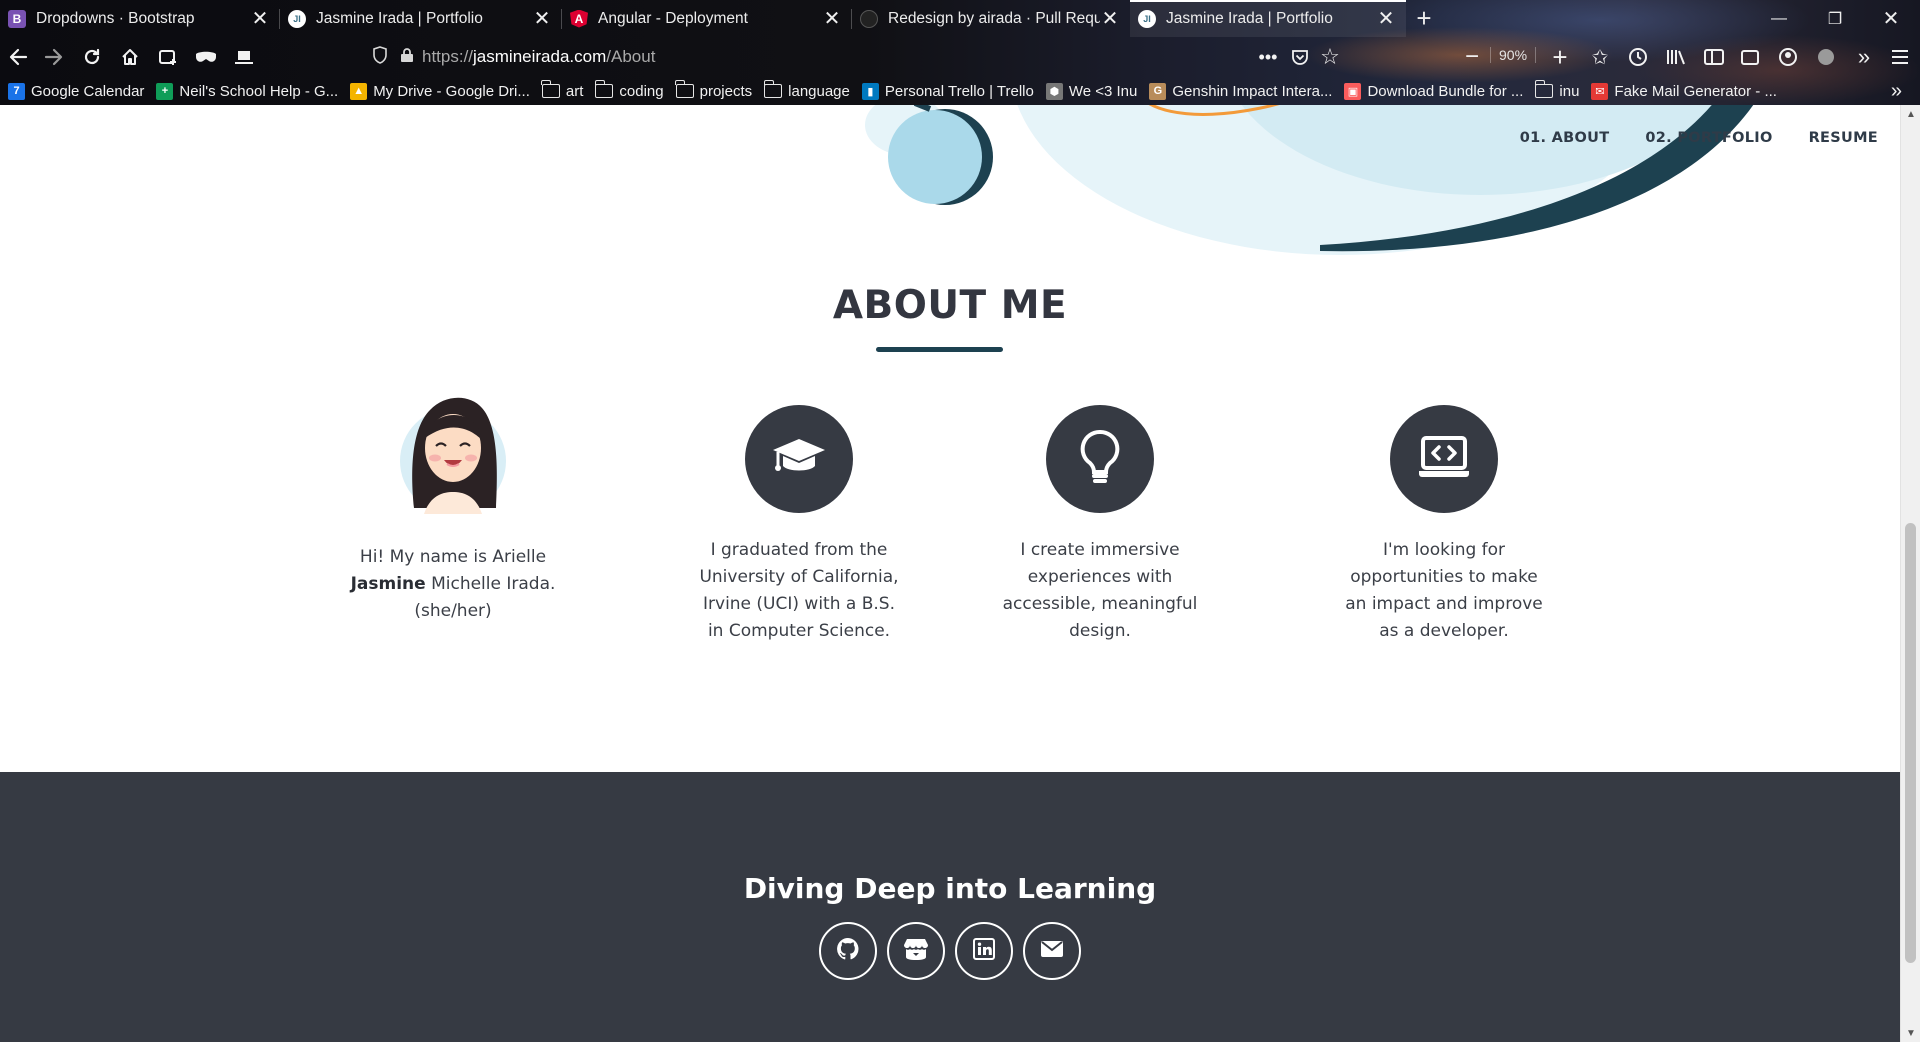  I want to click on intro-line-2: Michelle Irada., so click(490, 584).